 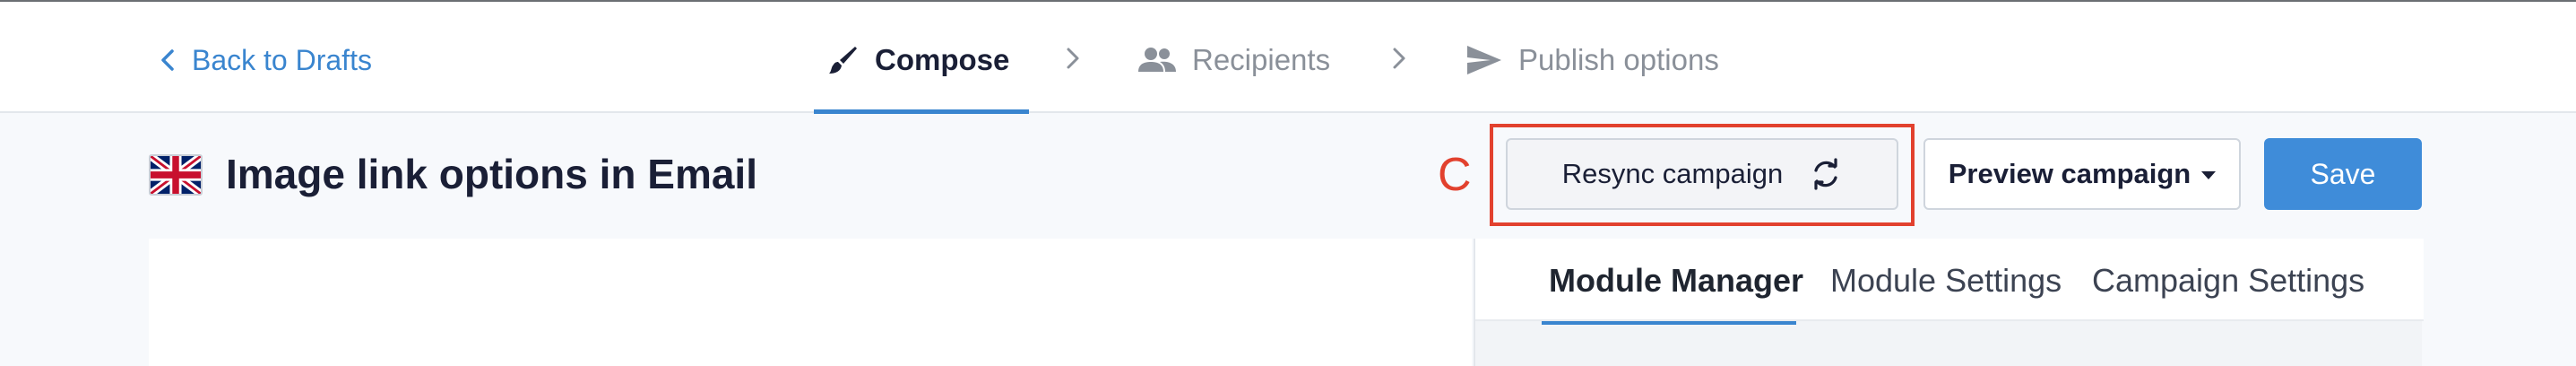 I want to click on preview-campaign-dropdown: Preview campaign, so click(x=2082, y=174).